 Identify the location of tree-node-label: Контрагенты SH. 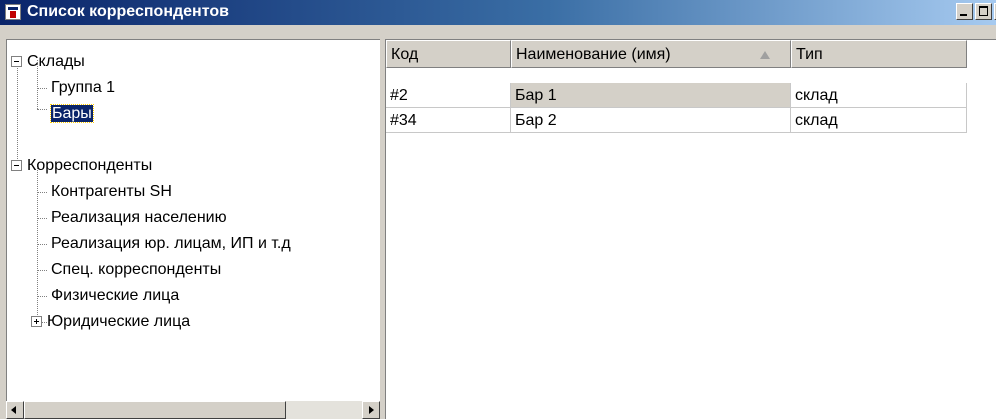
(111, 191).